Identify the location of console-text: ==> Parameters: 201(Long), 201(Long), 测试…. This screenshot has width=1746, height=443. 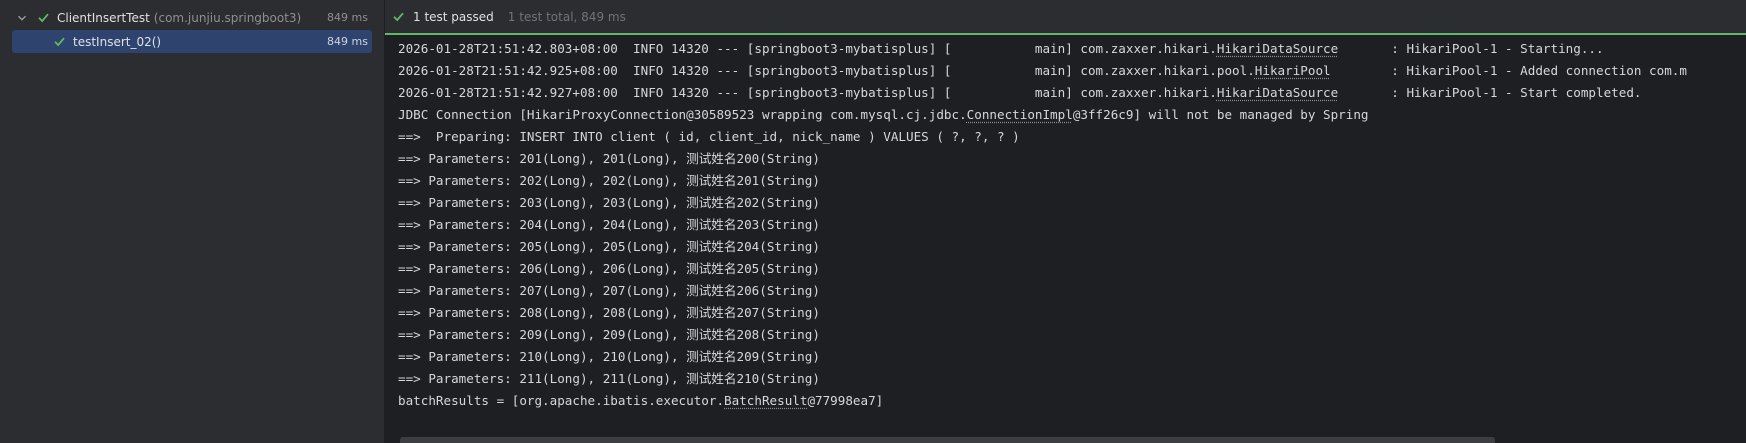
(609, 158).